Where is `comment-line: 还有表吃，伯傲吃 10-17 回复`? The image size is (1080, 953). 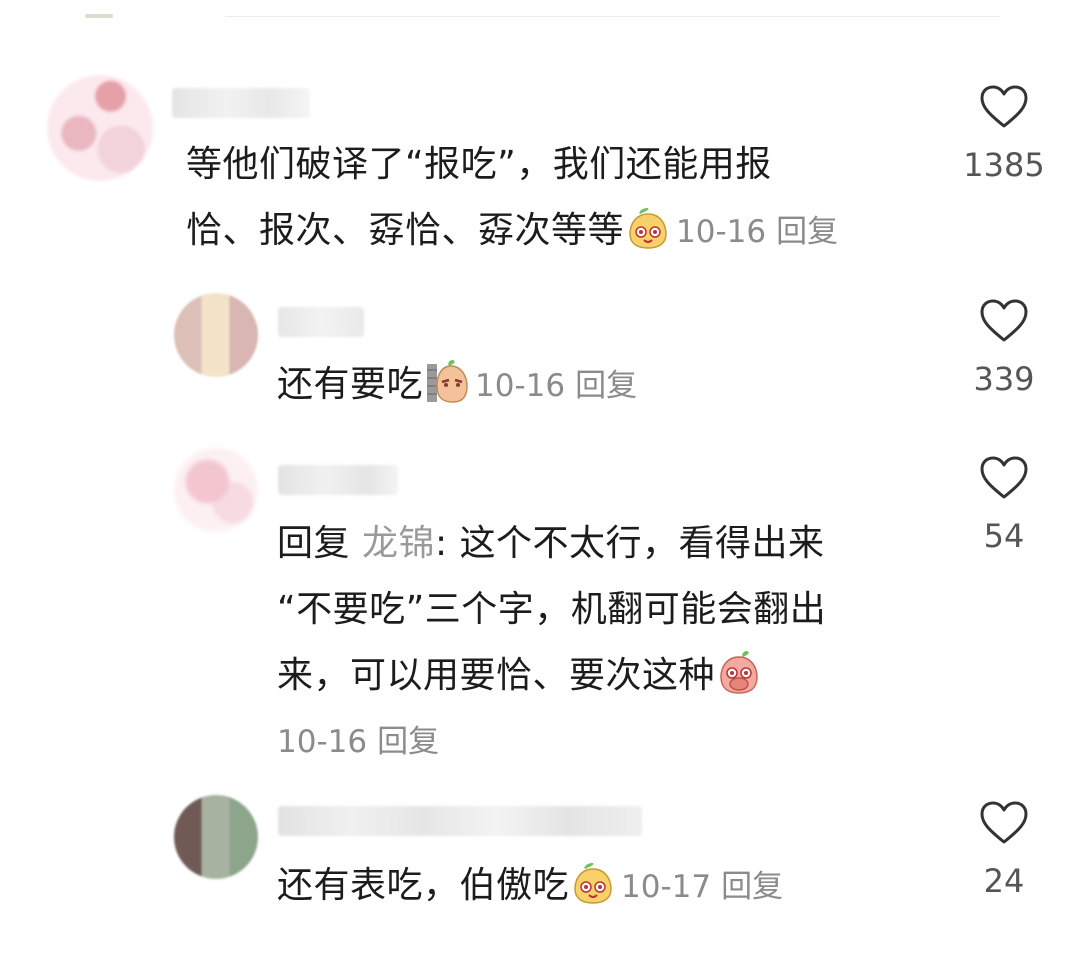
comment-line: 还有表吃，伯傲吃 10-17 回复 is located at coordinates (530, 886).